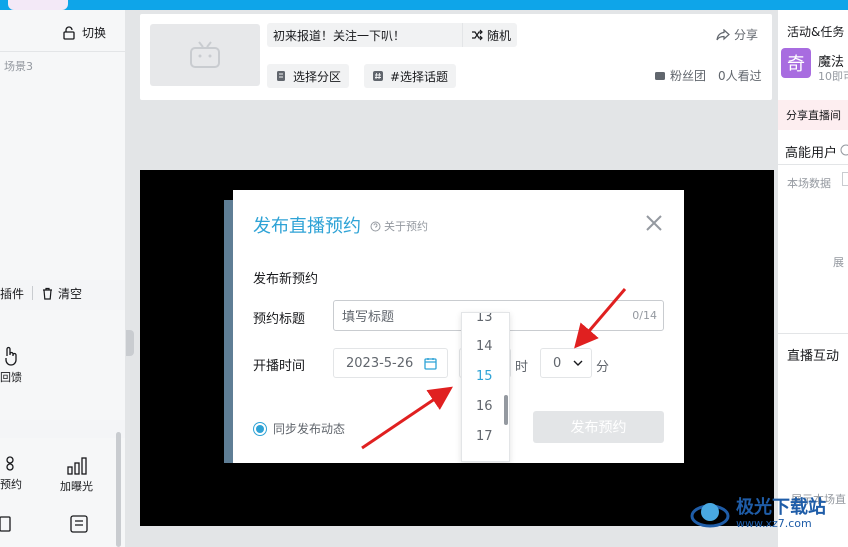 The height and width of the screenshot is (547, 848). What do you see at coordinates (477, 35) in the screenshot?
I see `shuffle-icon` at bounding box center [477, 35].